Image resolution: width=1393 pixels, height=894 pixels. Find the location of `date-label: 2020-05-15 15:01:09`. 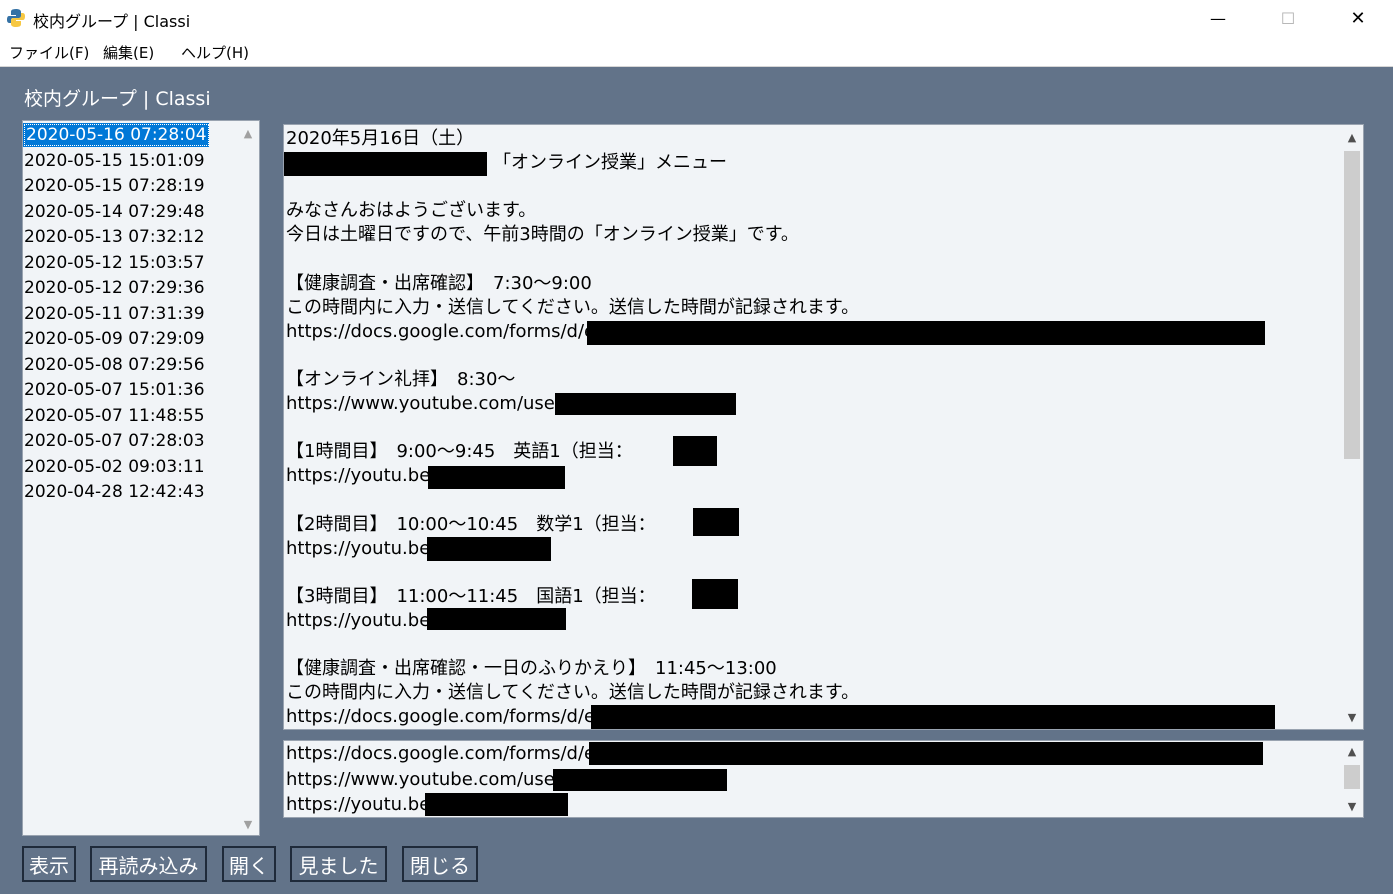

date-label: 2020-05-15 15:01:09 is located at coordinates (114, 160).